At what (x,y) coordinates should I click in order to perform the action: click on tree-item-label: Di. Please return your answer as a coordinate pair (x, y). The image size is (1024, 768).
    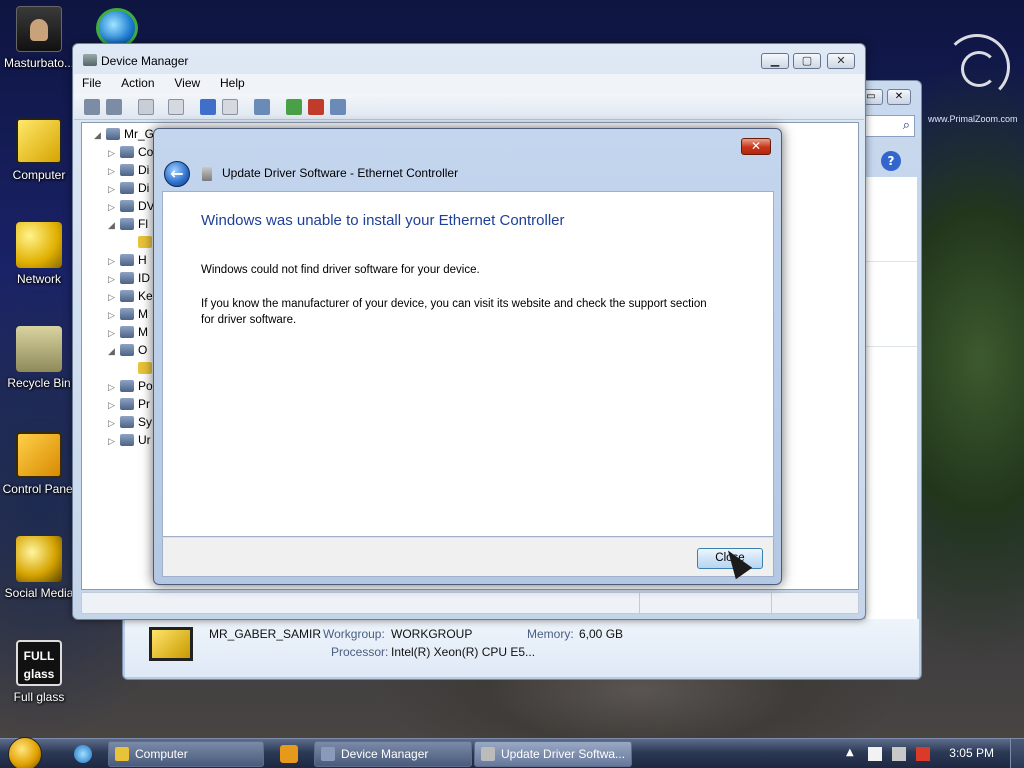
    Looking at the image, I should click on (144, 170).